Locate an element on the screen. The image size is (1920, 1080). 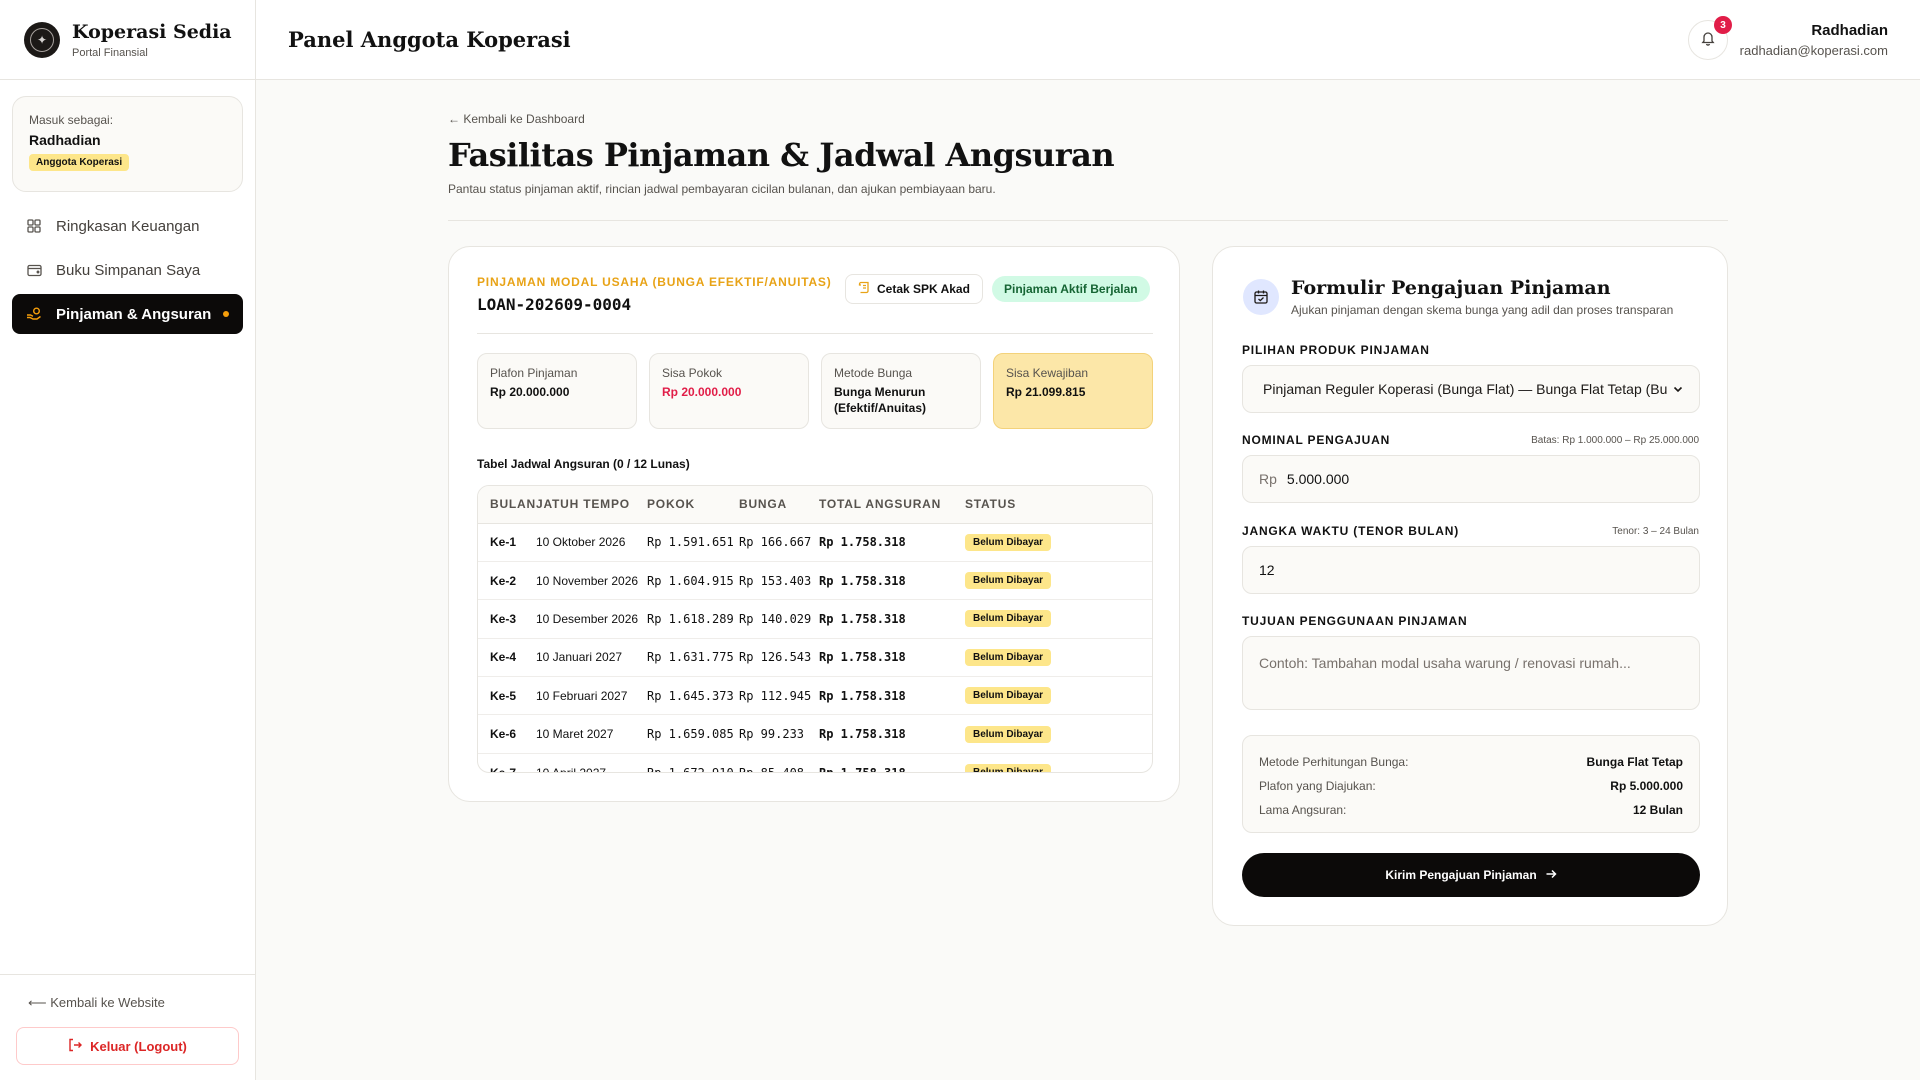
stat-value: Rp 21.099.815 is located at coordinates (1046, 392).